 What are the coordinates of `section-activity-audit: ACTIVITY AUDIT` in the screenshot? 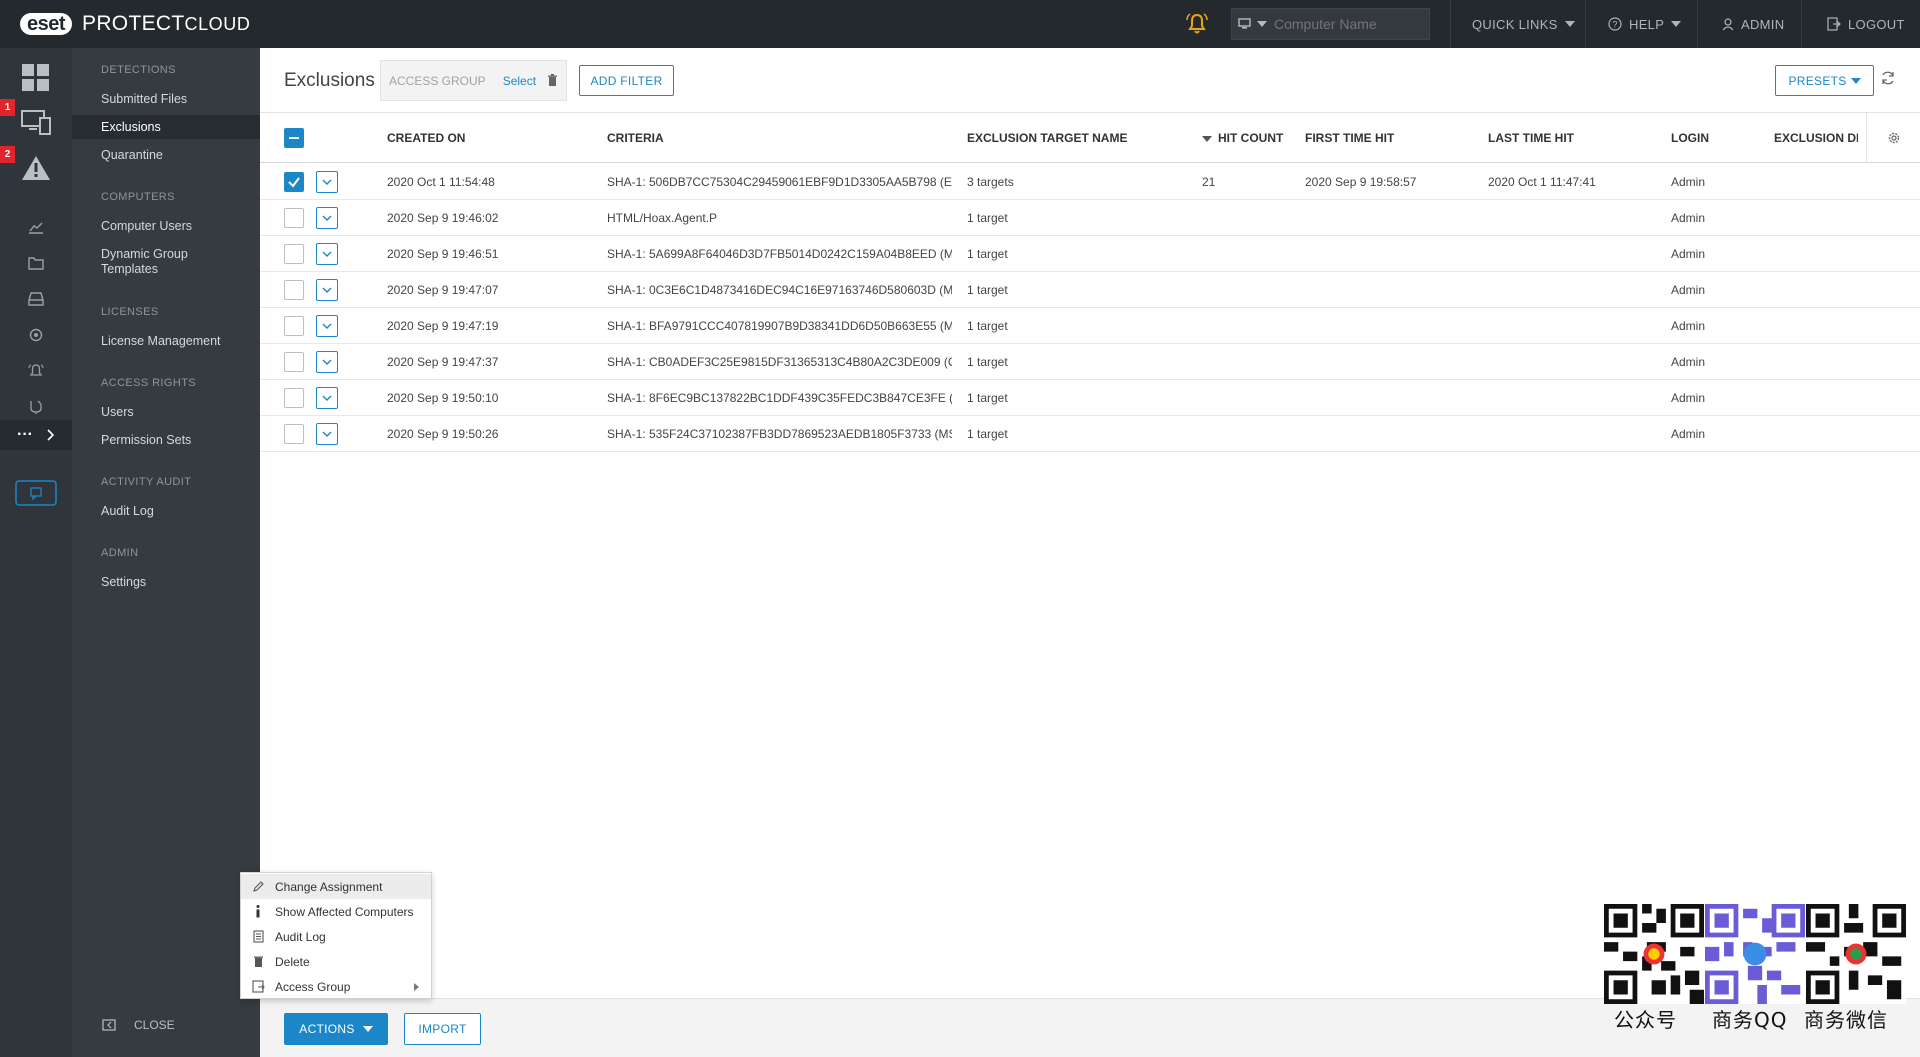 It's located at (146, 482).